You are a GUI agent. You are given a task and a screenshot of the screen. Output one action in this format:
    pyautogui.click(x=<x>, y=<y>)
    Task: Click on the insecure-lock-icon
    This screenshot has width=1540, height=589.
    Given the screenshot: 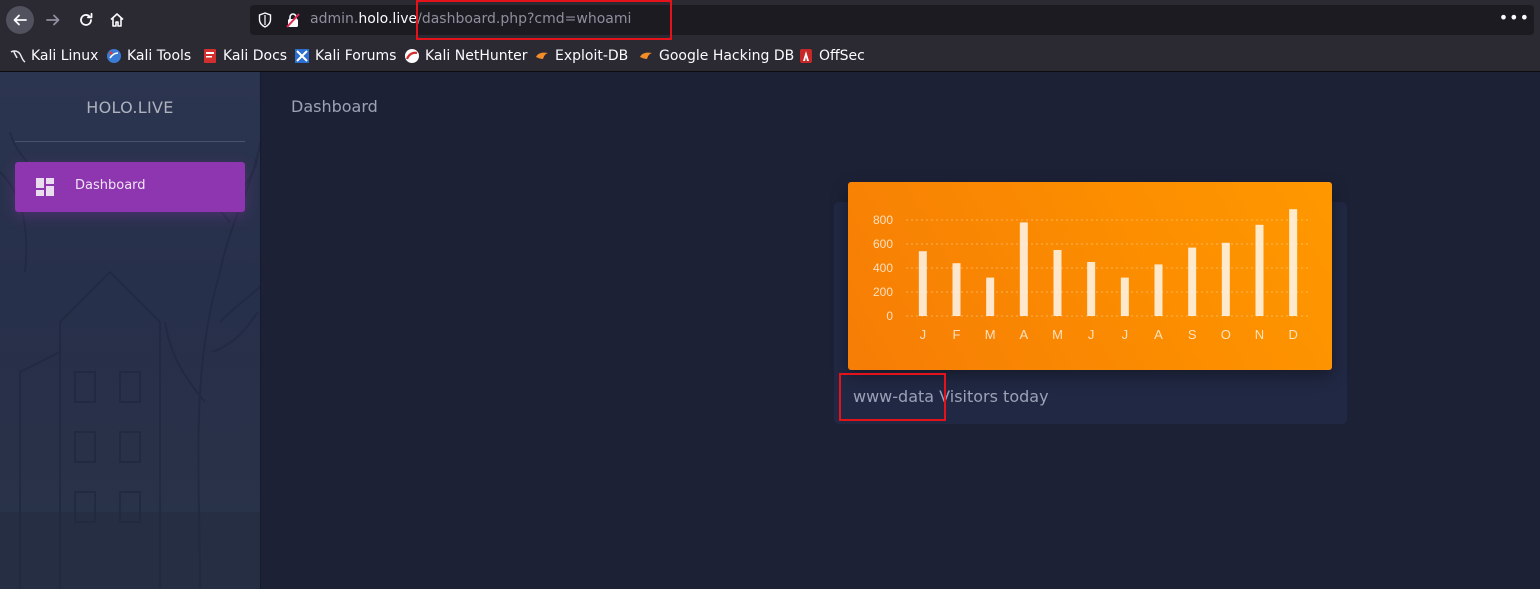 What is the action you would take?
    pyautogui.click(x=293, y=20)
    